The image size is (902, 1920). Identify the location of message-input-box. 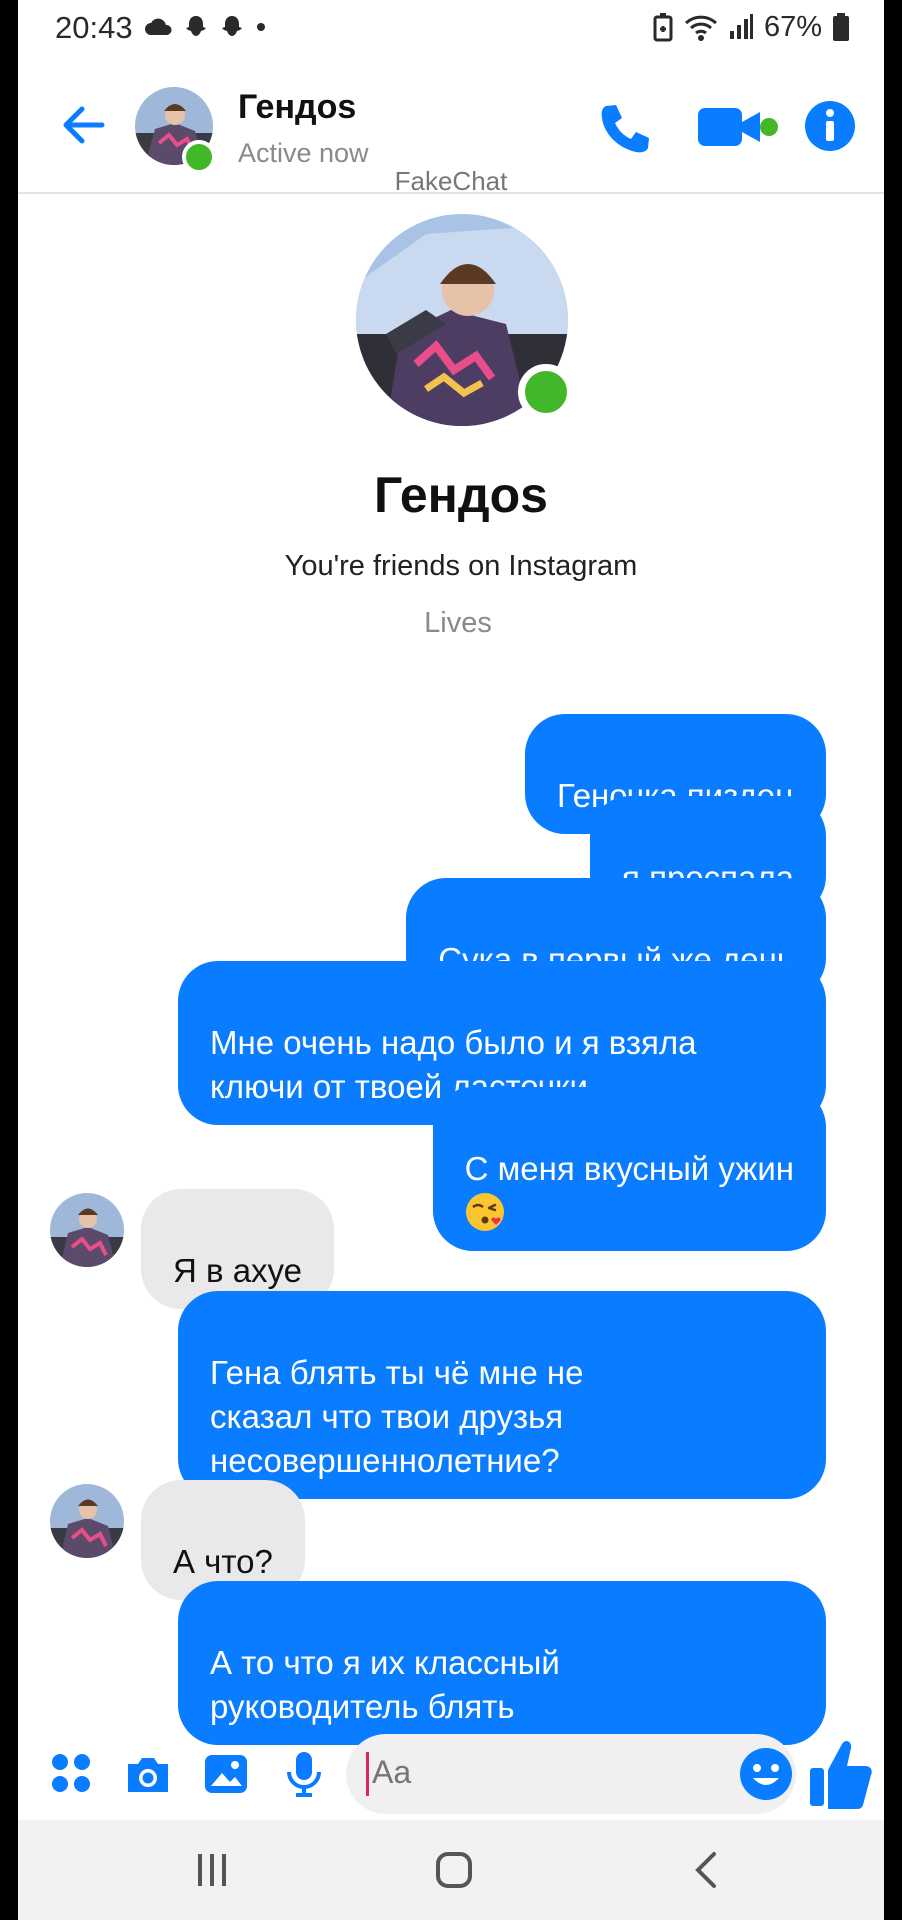
(571, 1774).